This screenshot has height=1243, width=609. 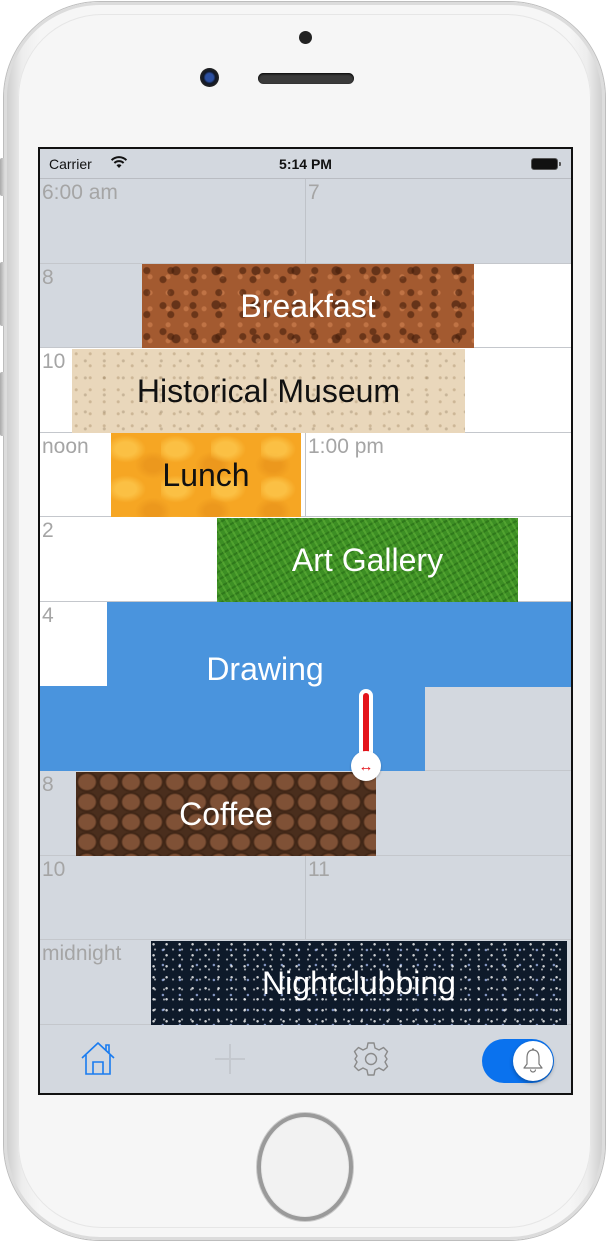 I want to click on event-title: Breakfast, so click(x=308, y=305).